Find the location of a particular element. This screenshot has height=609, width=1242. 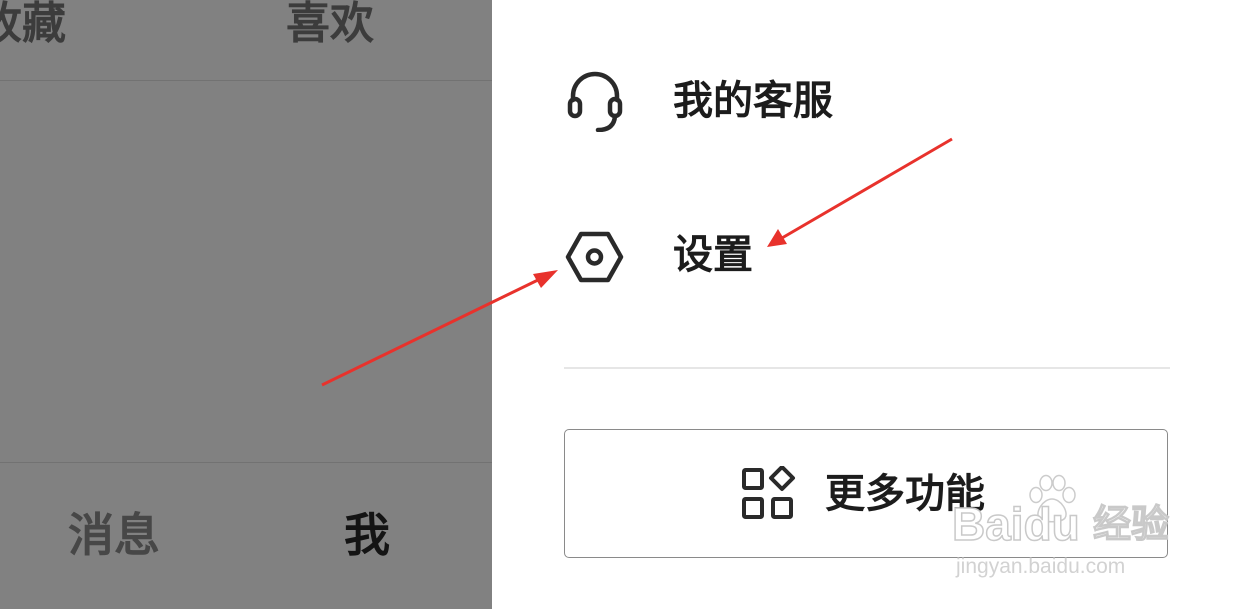

hexagon-gear-icon is located at coordinates (594, 257).